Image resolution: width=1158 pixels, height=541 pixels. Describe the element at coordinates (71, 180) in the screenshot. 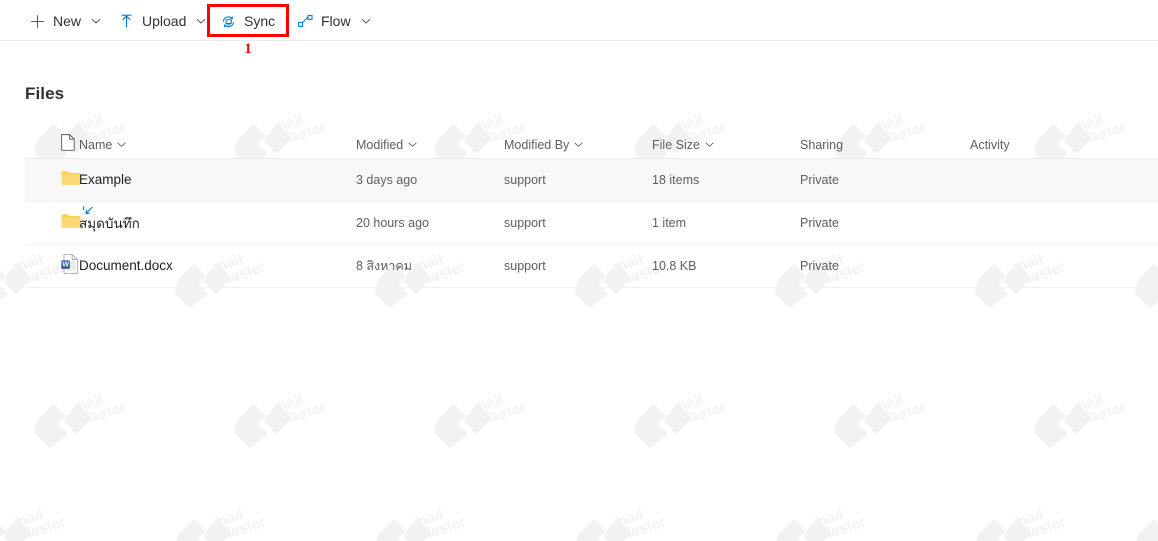

I see `folder-icon` at that location.